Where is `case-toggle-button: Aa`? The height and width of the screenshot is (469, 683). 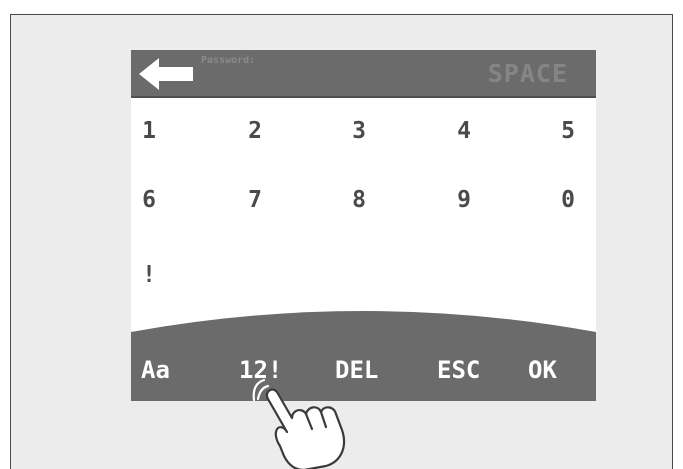 case-toggle-button: Aa is located at coordinates (155, 370).